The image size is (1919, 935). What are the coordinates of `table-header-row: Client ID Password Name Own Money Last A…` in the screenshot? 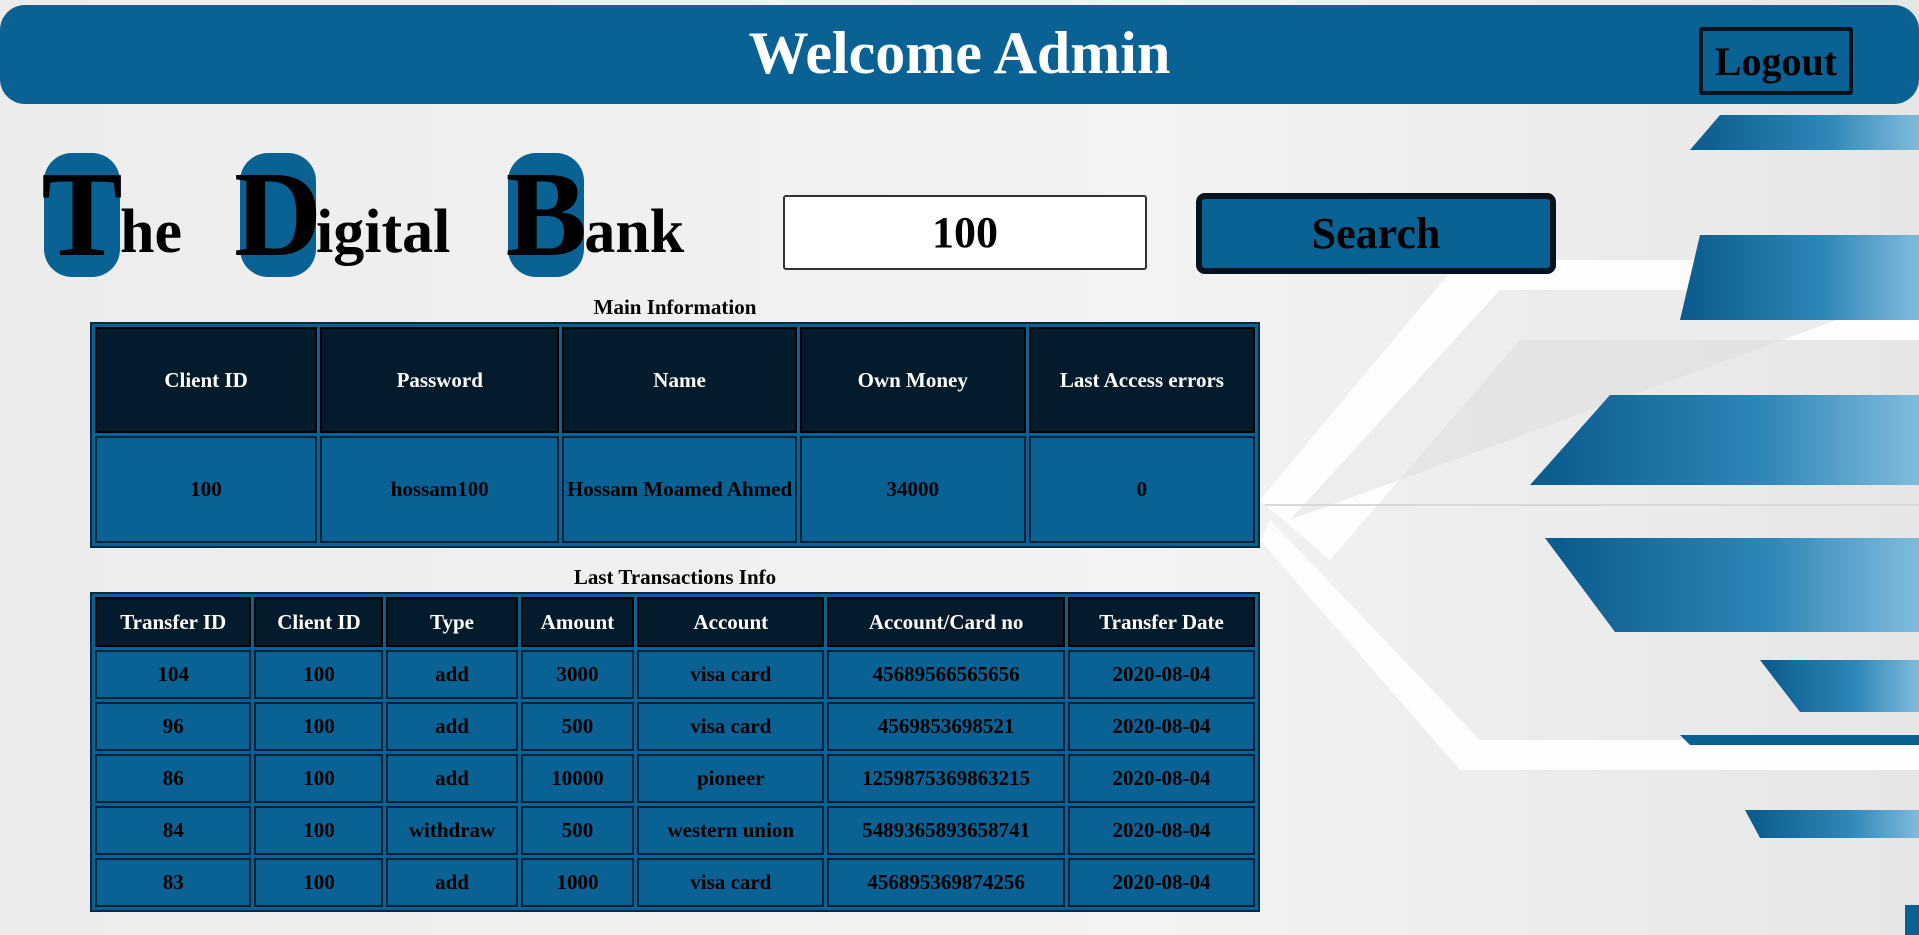 It's located at (675, 380).